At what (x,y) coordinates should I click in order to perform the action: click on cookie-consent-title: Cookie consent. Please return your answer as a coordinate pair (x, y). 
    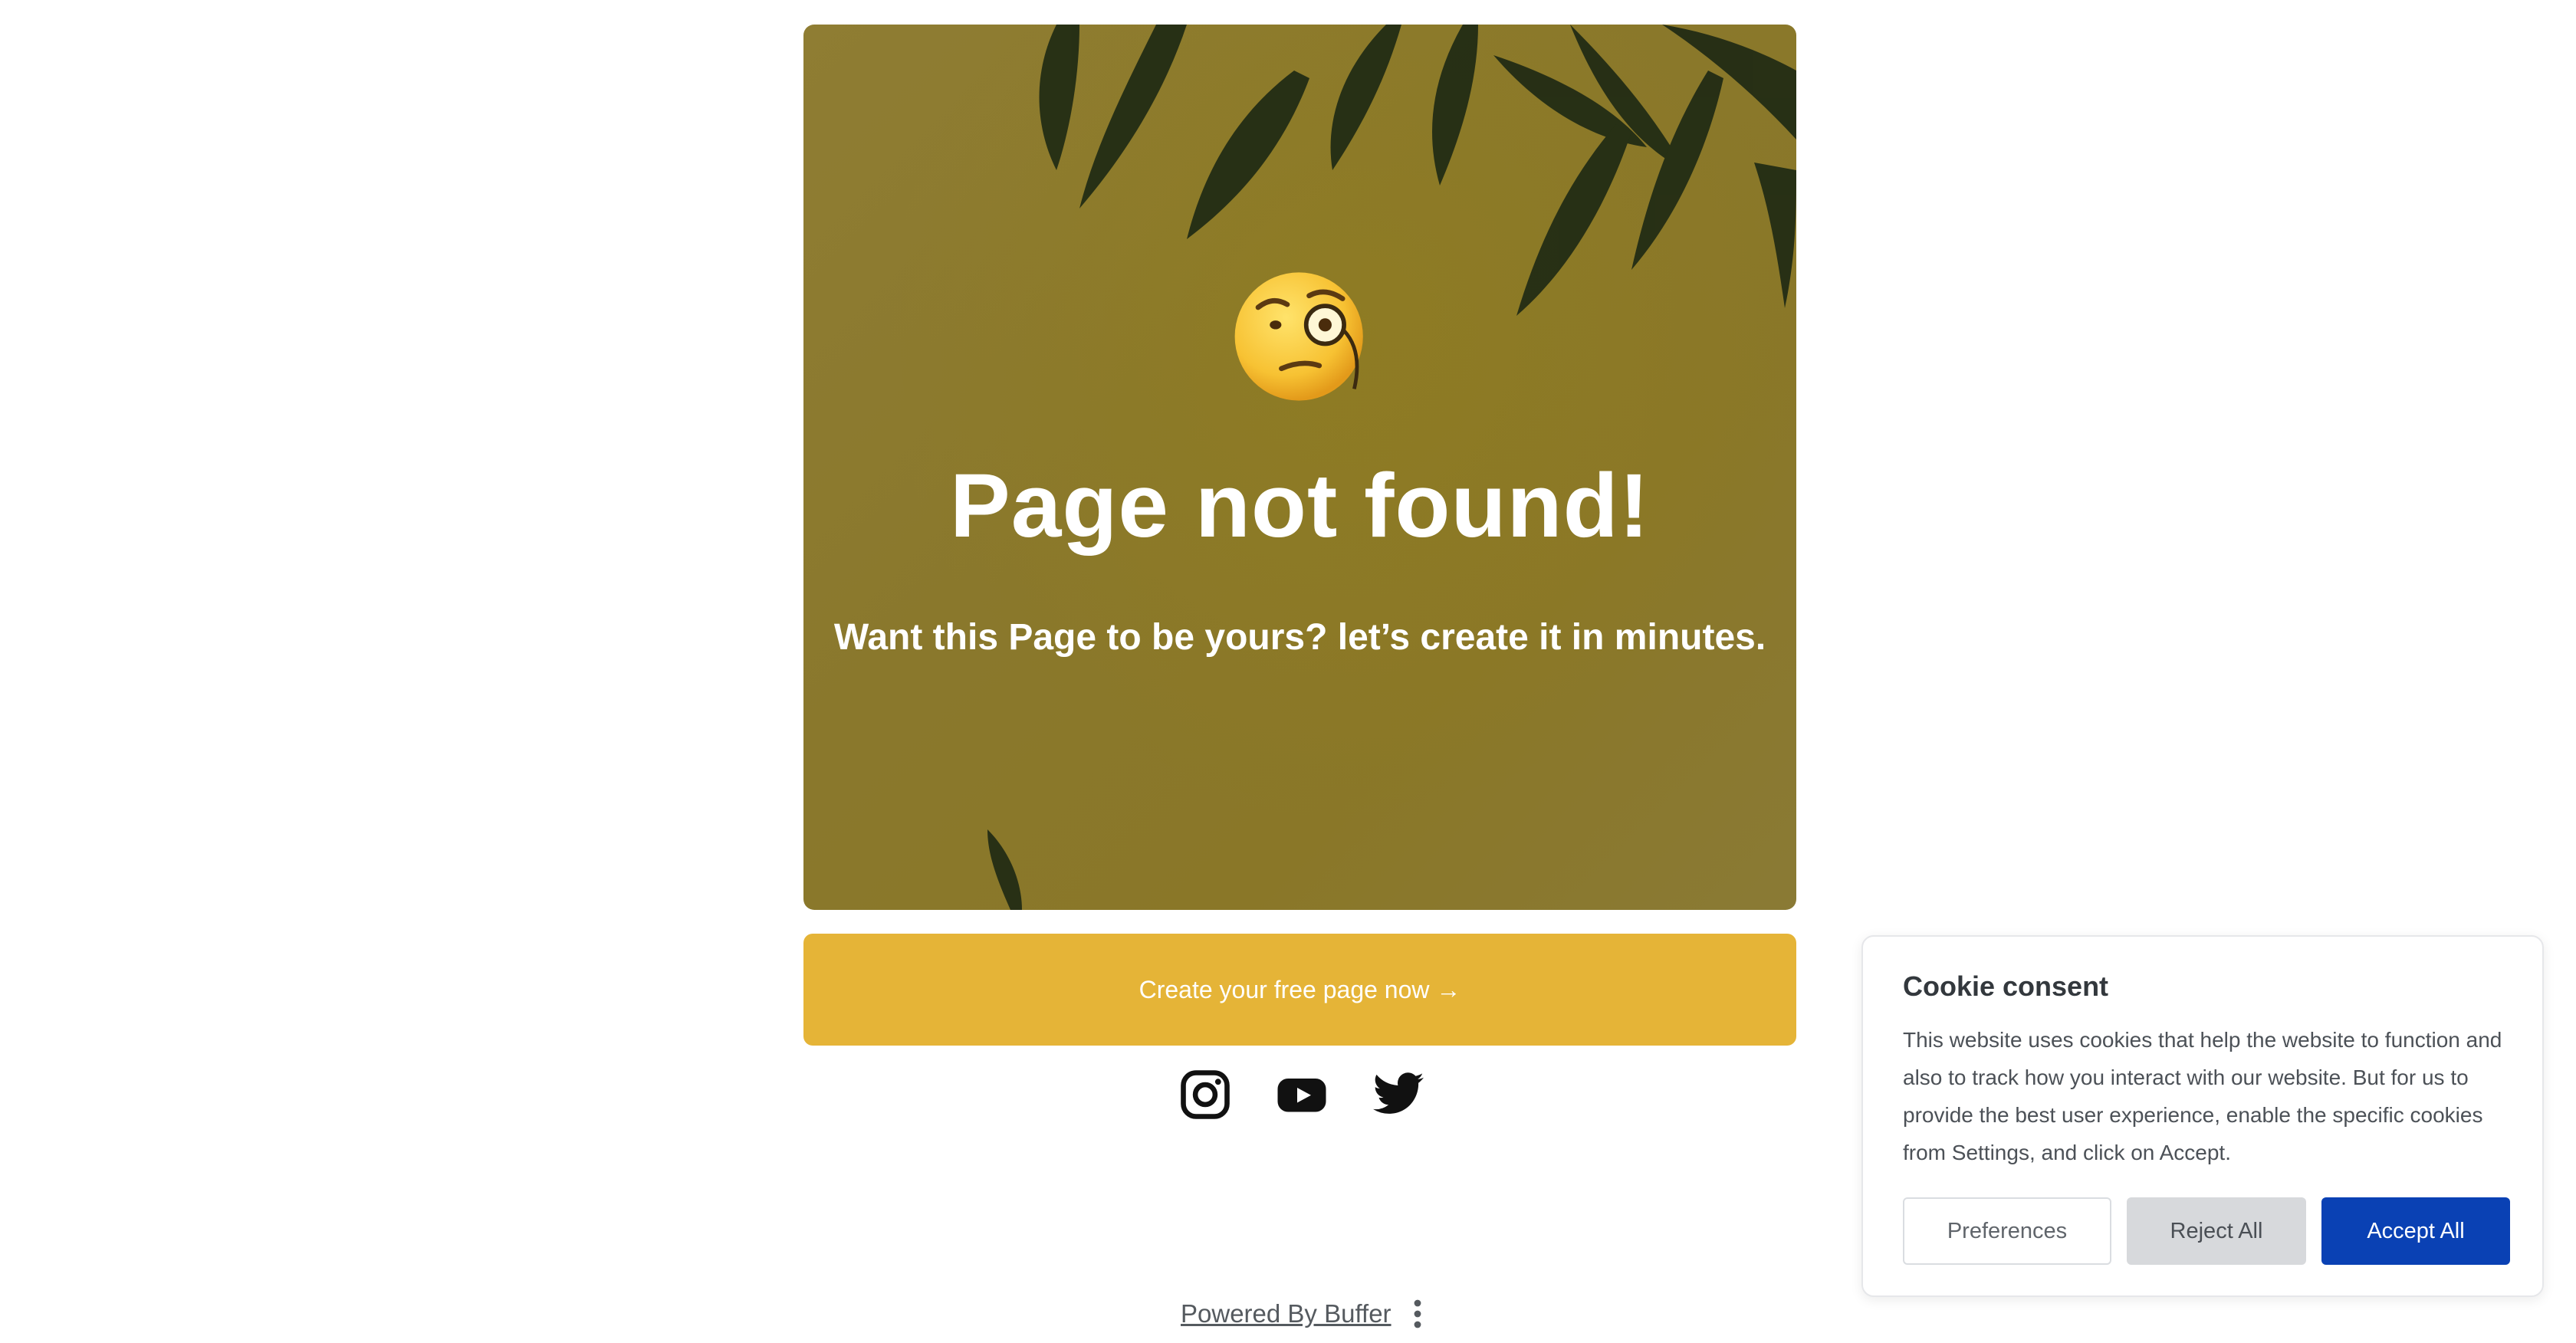
    Looking at the image, I should click on (2006, 986).